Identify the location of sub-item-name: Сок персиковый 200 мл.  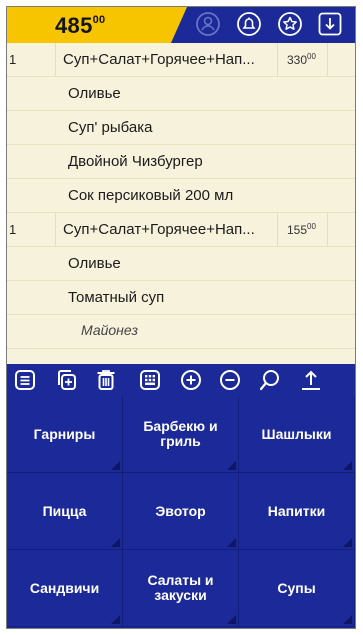
(151, 195).